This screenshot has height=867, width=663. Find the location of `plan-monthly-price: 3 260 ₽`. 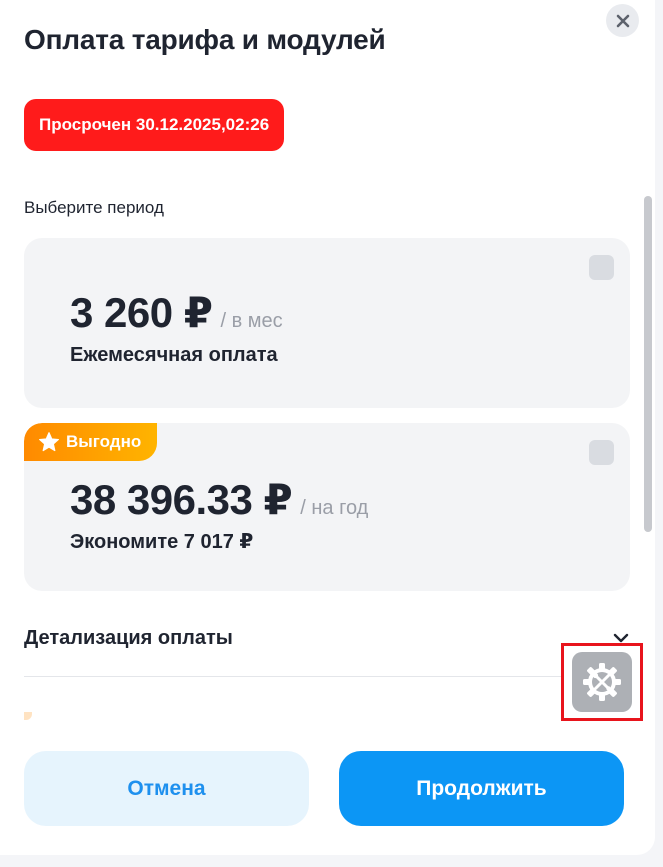

plan-monthly-price: 3 260 ₽ is located at coordinates (141, 312).